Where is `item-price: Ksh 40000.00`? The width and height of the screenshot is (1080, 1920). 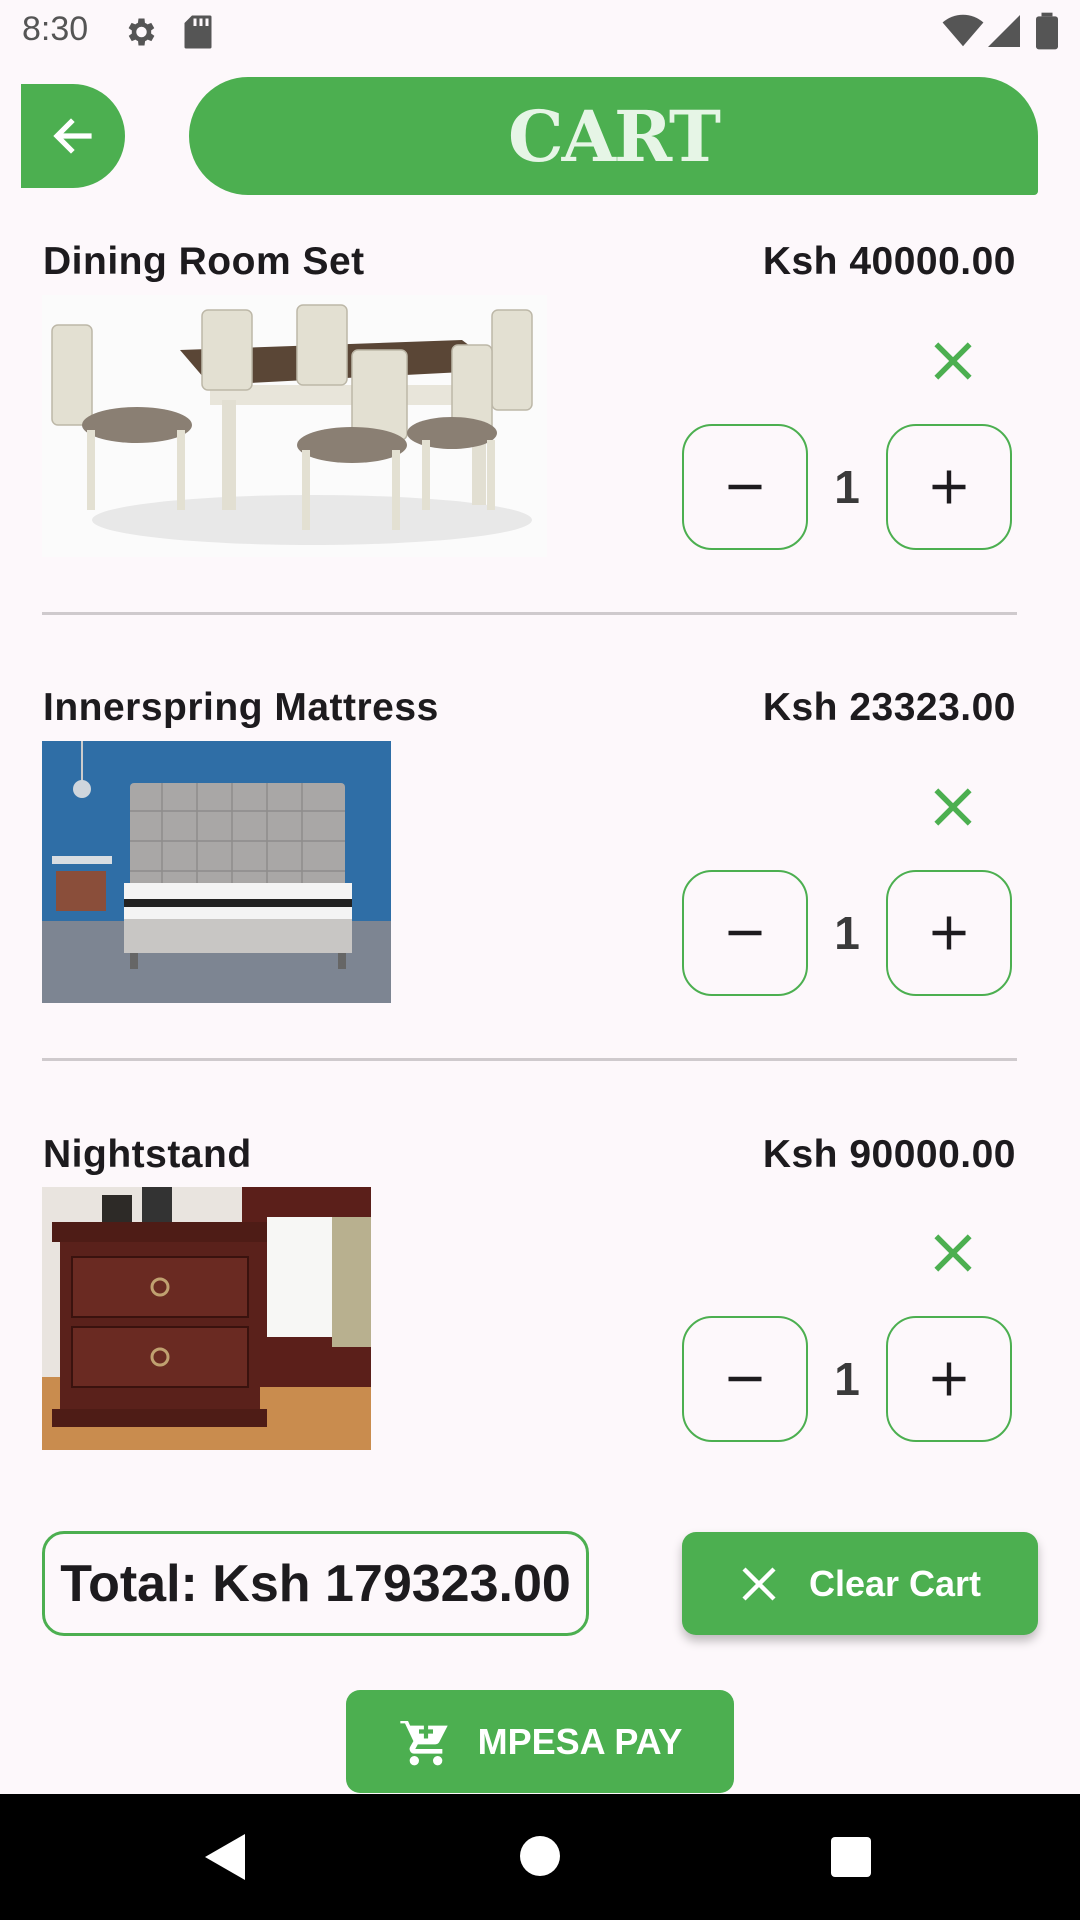 item-price: Ksh 40000.00 is located at coordinates (889, 261).